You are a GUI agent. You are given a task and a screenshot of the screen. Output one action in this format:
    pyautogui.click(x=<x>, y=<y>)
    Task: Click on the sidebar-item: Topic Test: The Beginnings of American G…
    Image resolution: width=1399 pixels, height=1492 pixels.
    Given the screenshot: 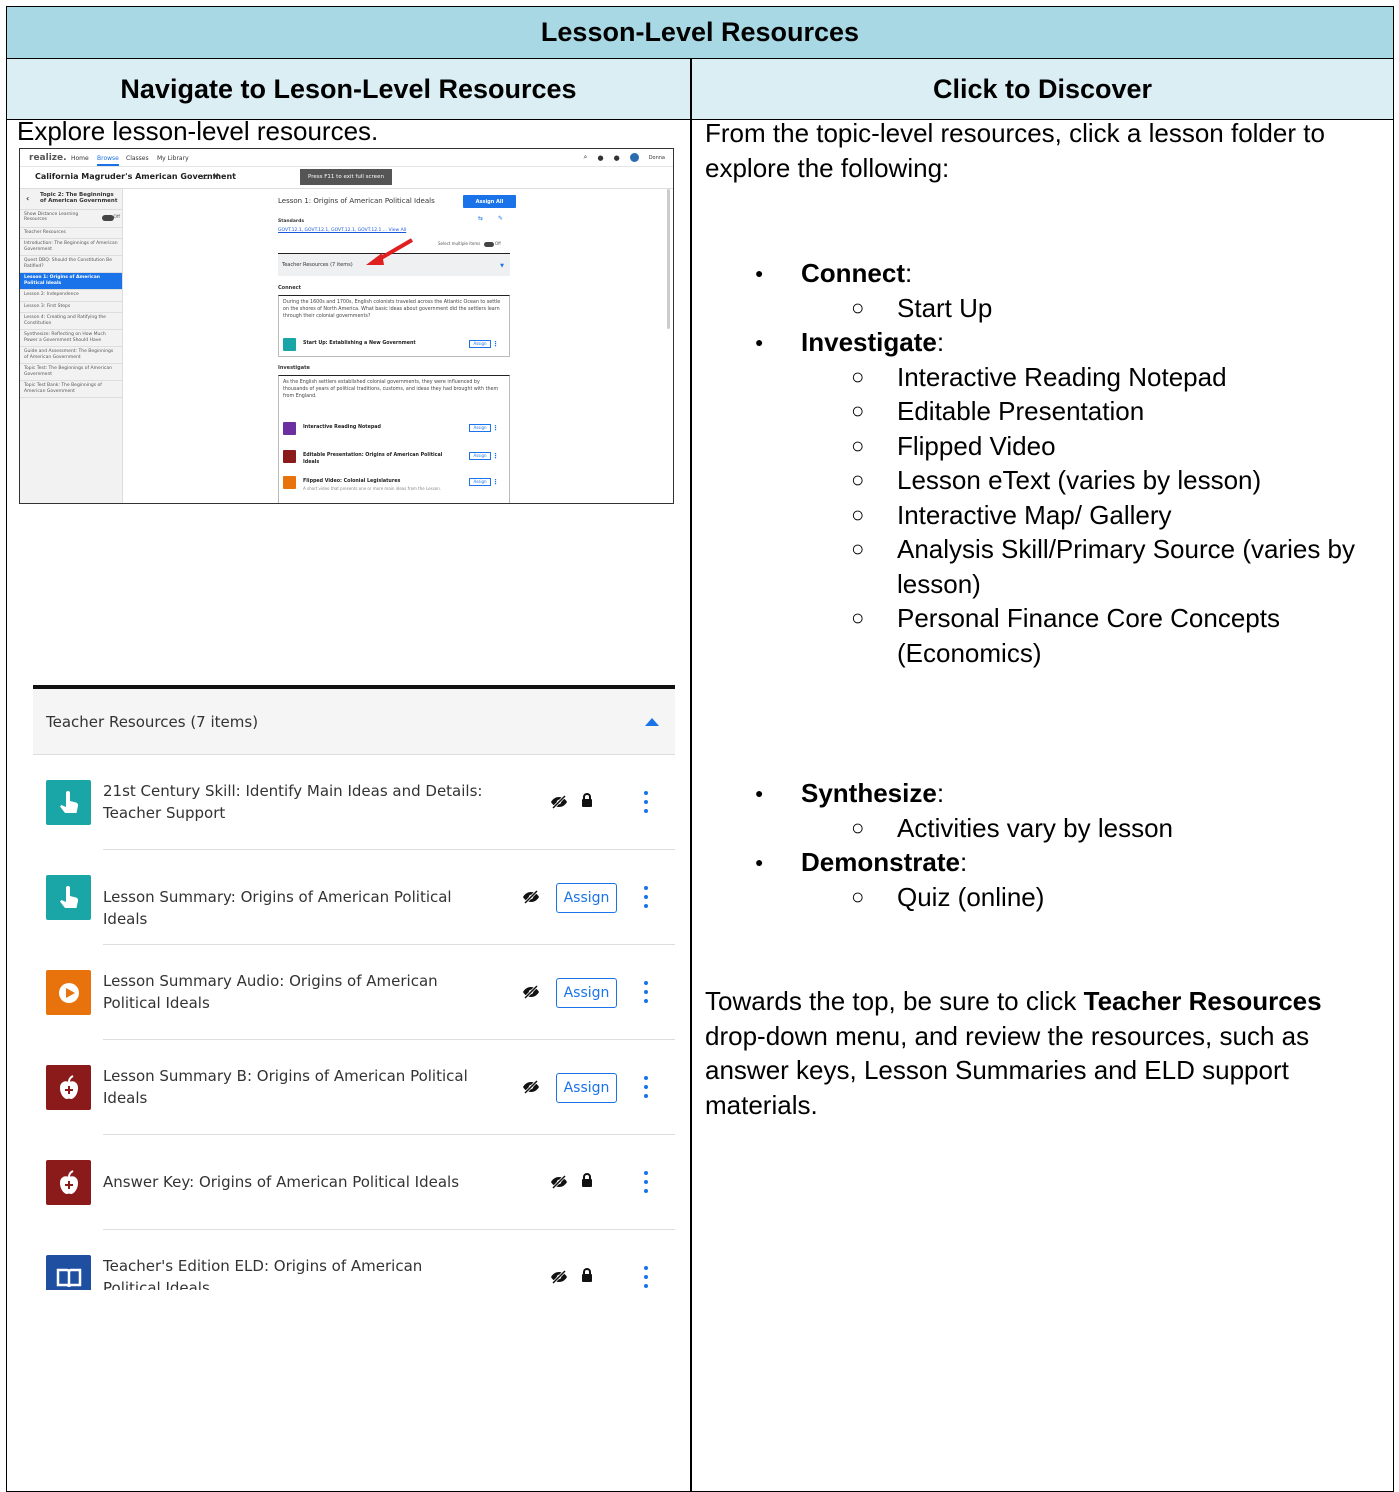 What is the action you would take?
    pyautogui.click(x=71, y=373)
    